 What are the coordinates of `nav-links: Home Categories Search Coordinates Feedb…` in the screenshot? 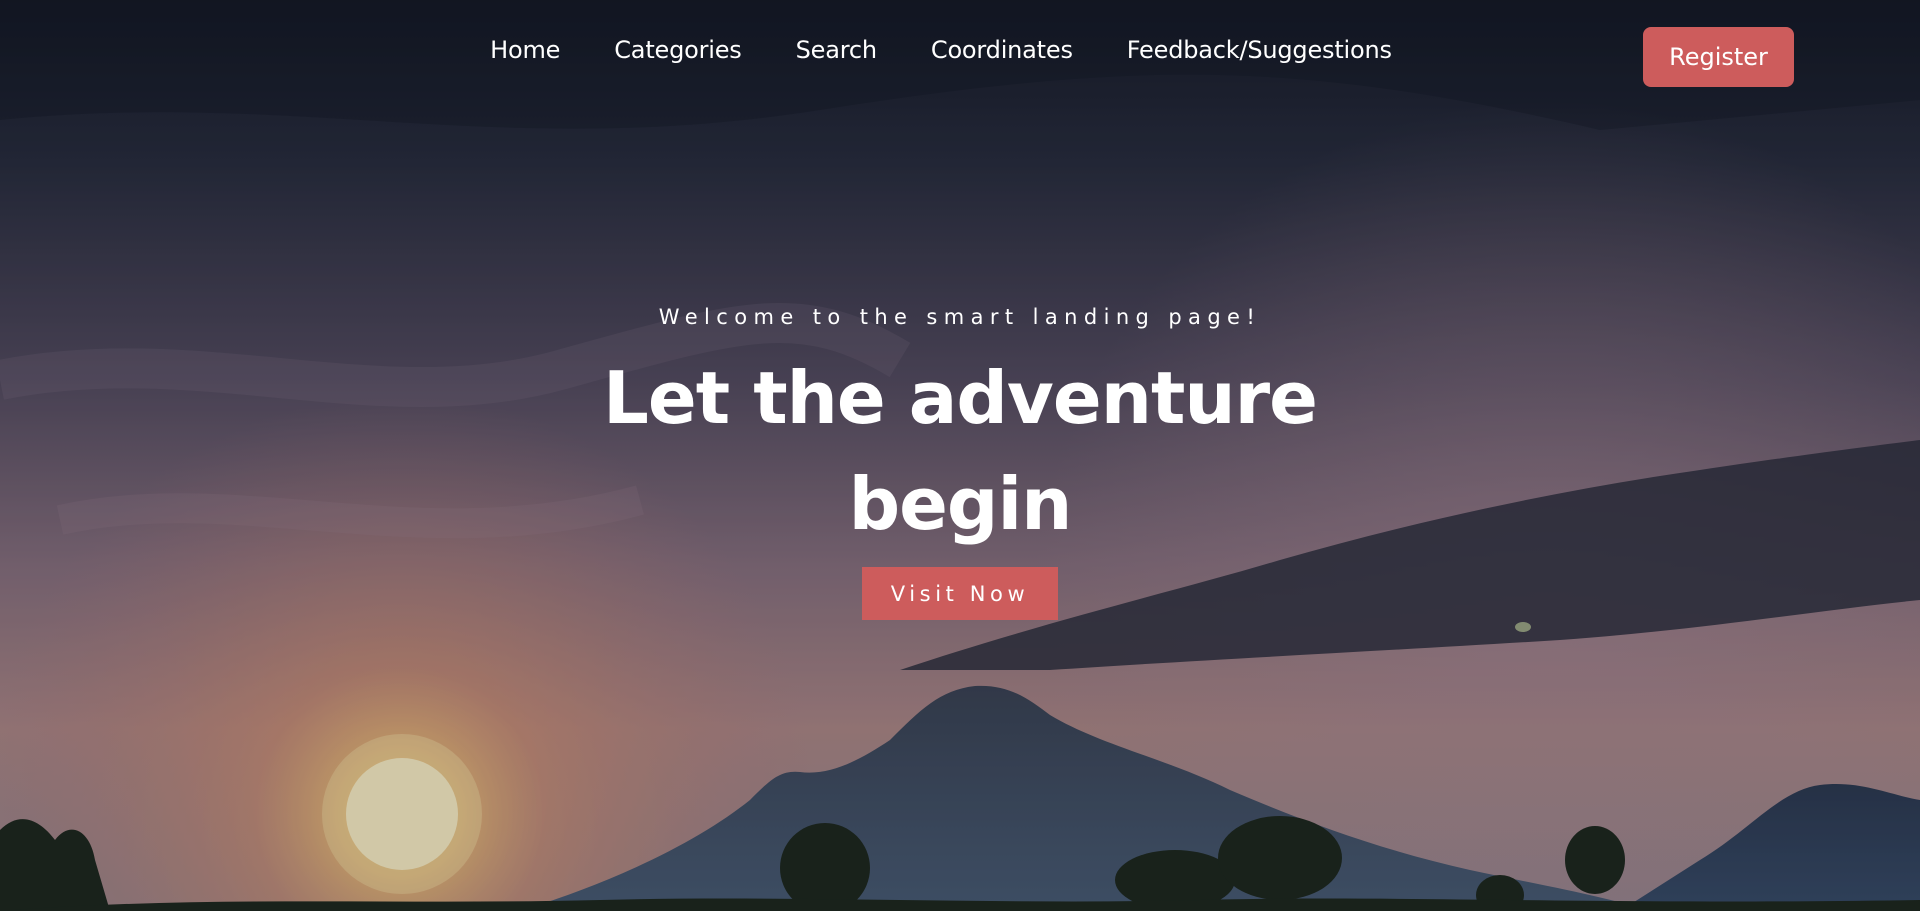 It's located at (960, 50).